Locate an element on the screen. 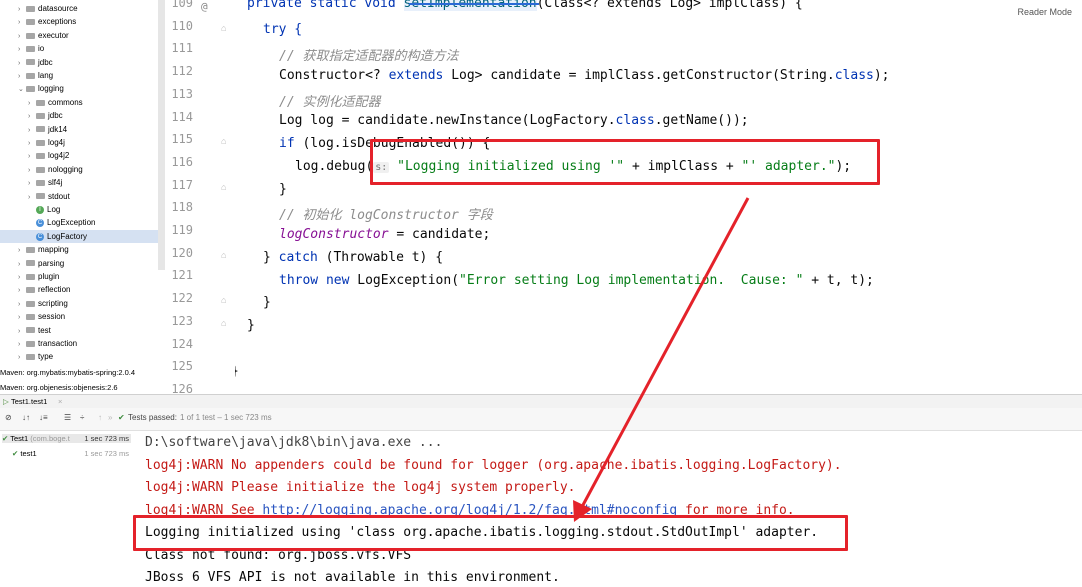 This screenshot has height=587, width=1082. tree-item-reflection: › reflection is located at coordinates (79, 289).